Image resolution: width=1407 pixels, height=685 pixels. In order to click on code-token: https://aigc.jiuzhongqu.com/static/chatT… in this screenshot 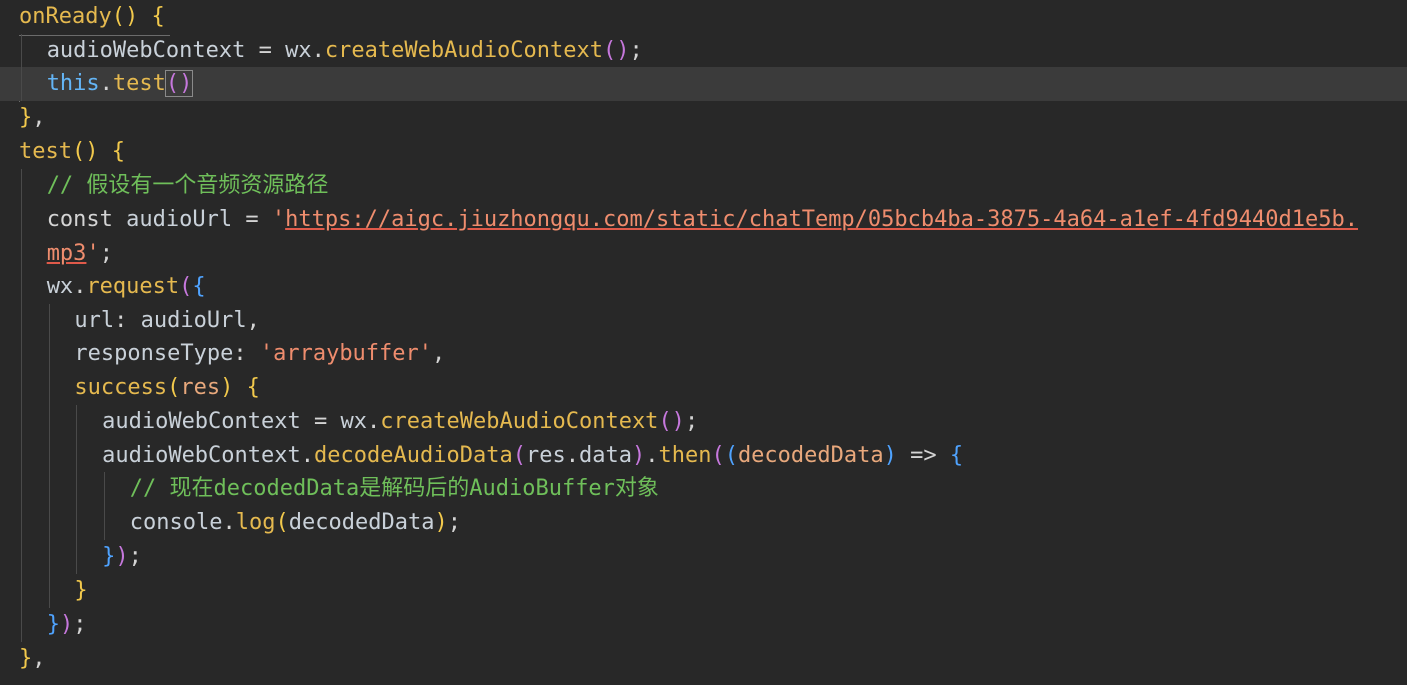, I will do `click(821, 219)`.